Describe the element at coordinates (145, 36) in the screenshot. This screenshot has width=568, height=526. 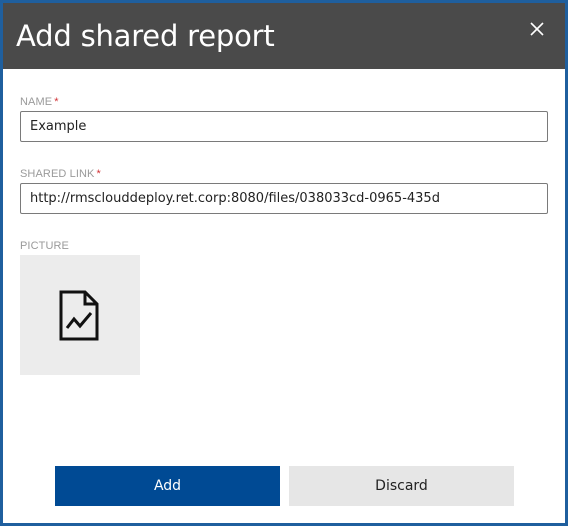
I see `dialog-title: Add shared report` at that location.